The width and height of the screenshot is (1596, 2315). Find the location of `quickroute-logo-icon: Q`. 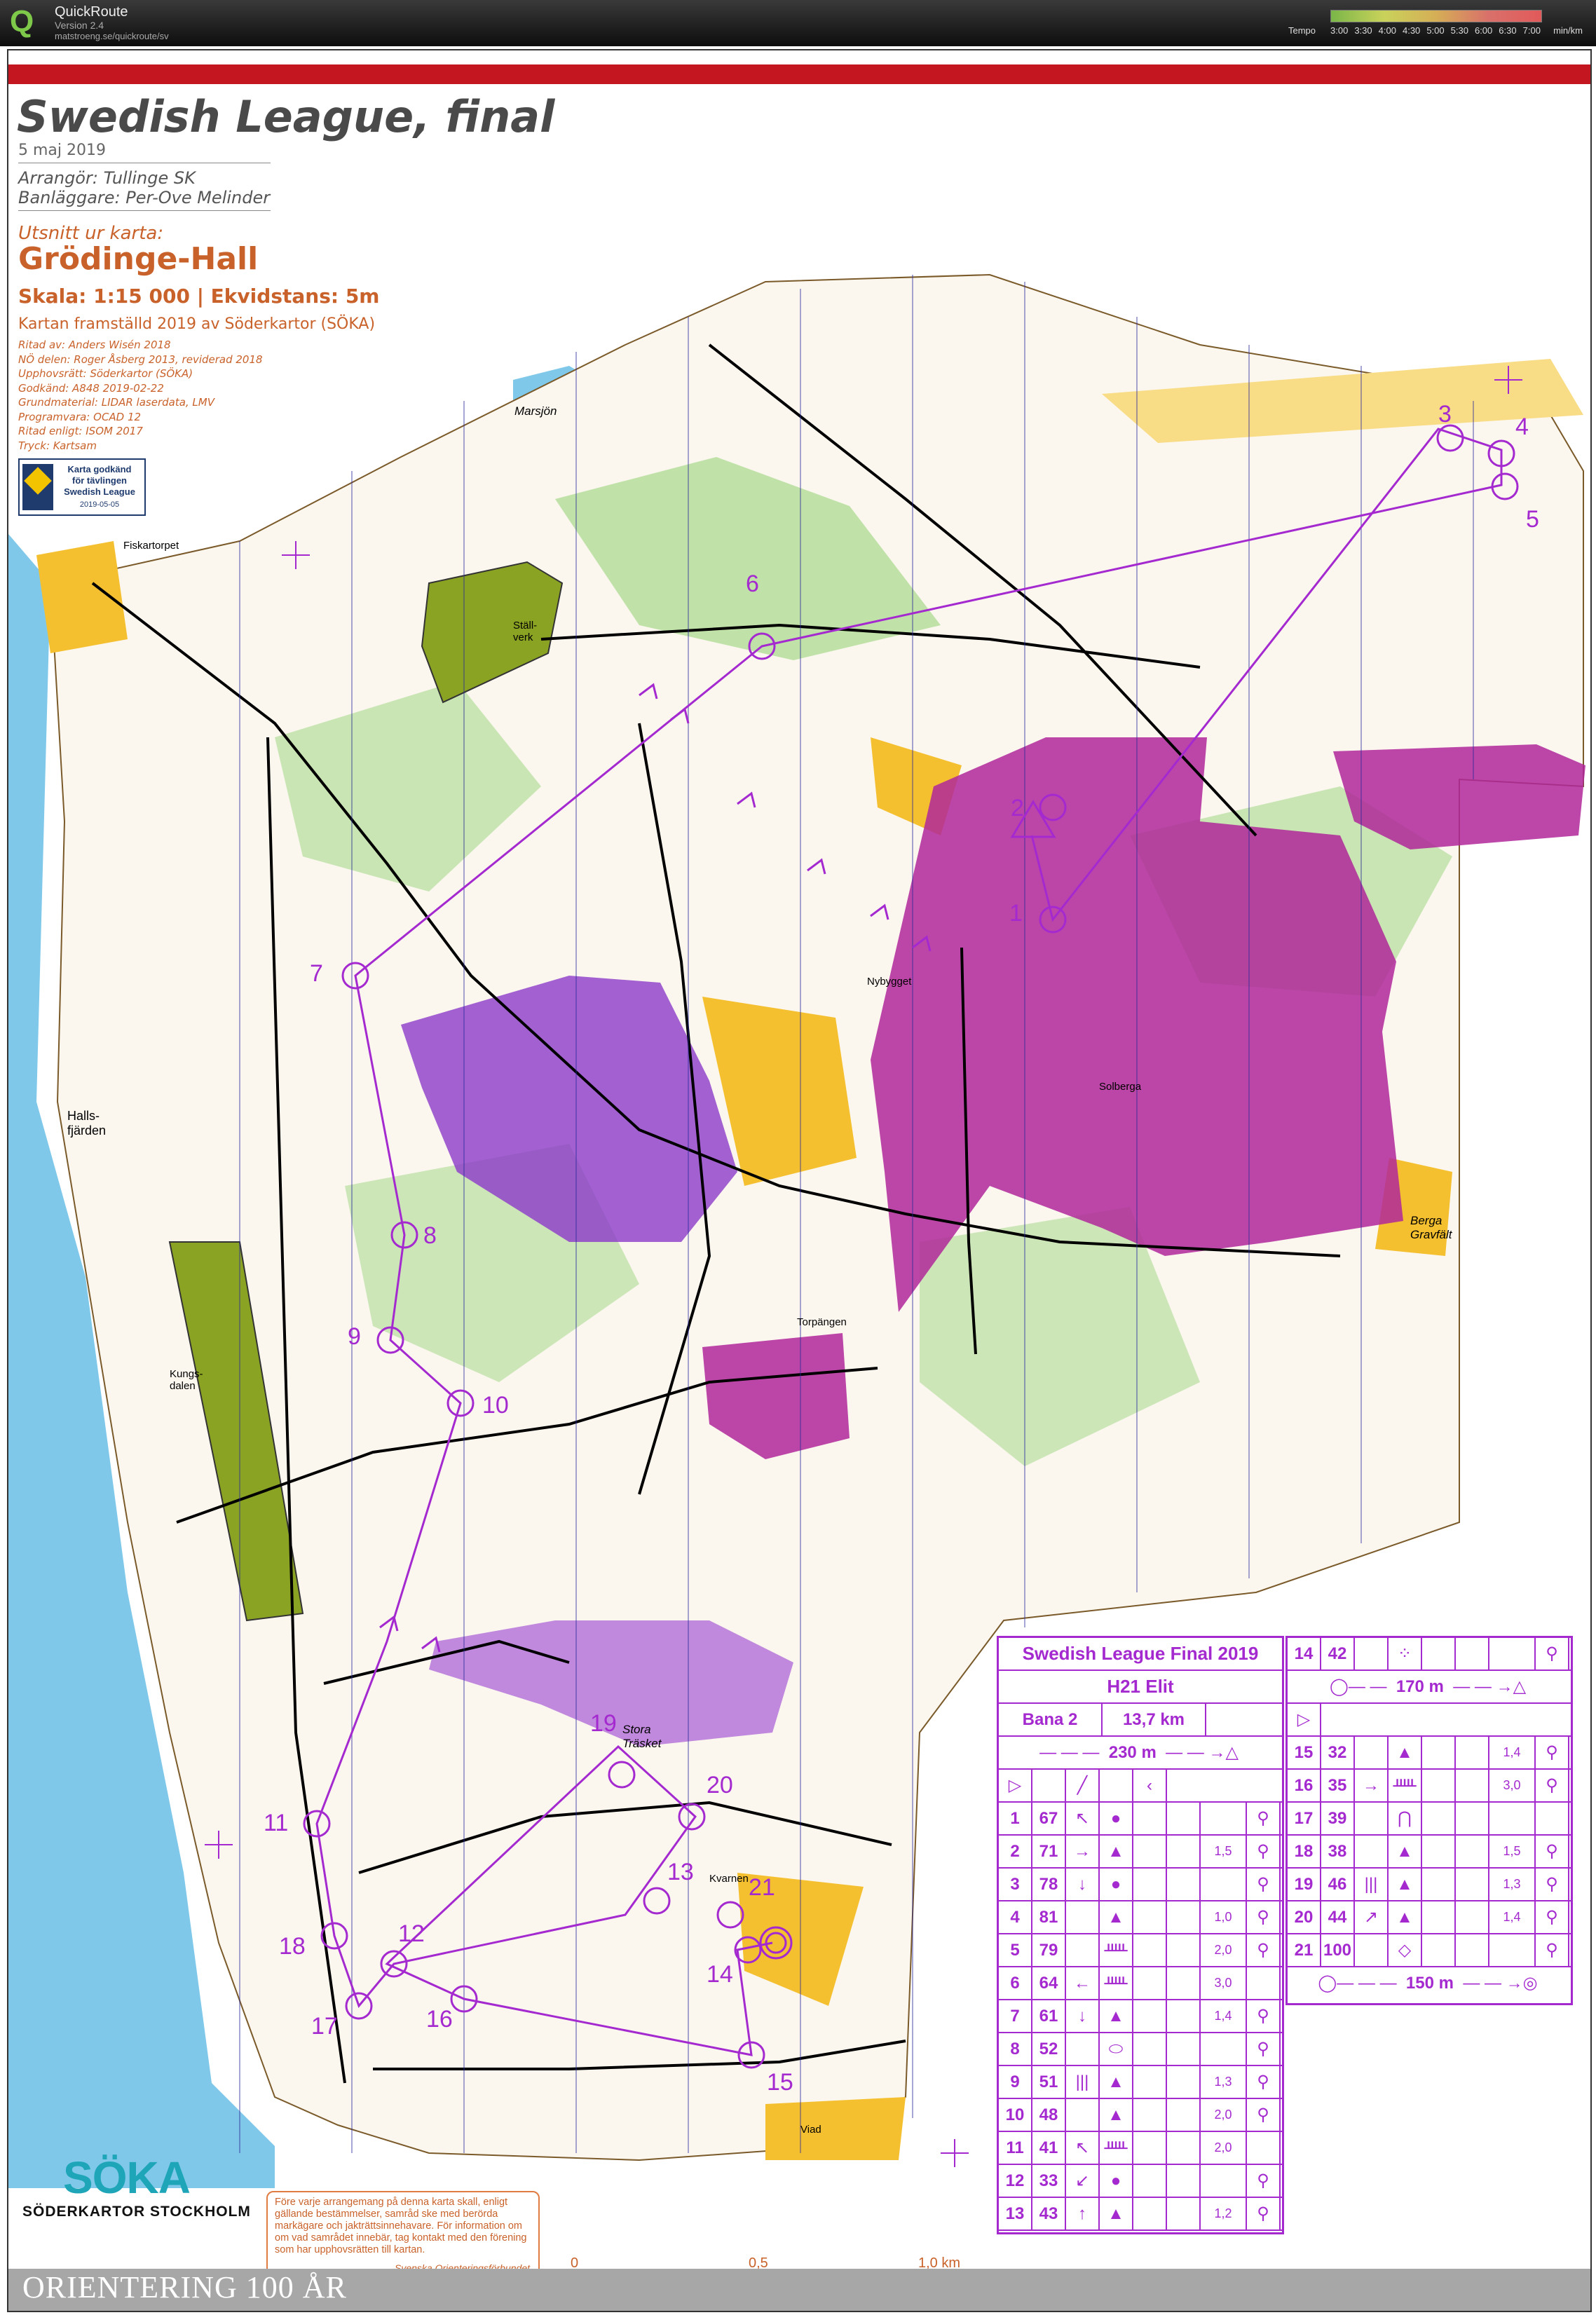

quickroute-logo-icon: Q is located at coordinates (22, 21).